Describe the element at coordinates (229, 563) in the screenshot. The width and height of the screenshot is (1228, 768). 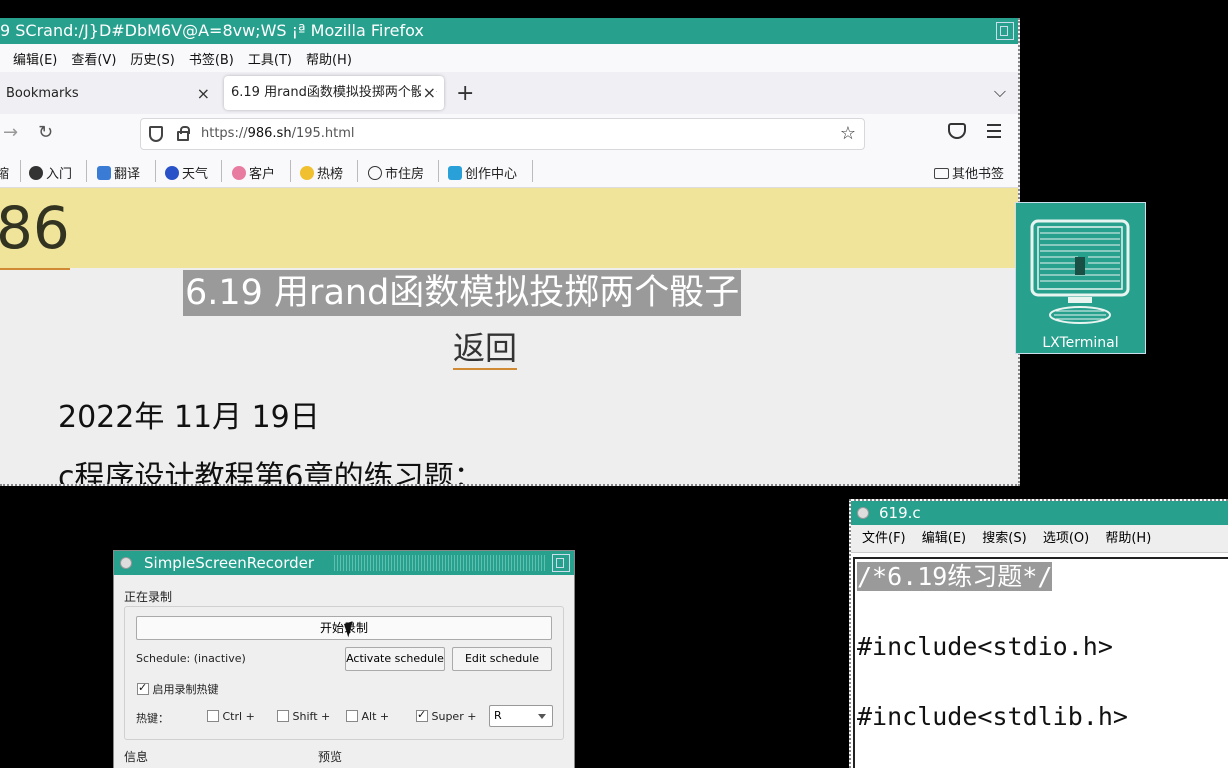
I see `window-title: SimpleScreenRecorder` at that location.